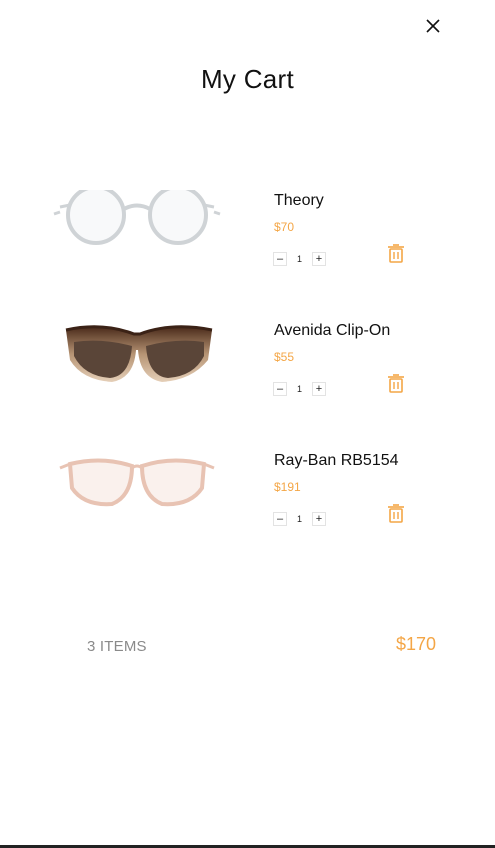 Image resolution: width=495 pixels, height=848 pixels. What do you see at coordinates (247, 79) in the screenshot?
I see `page-title: My Cart` at bounding box center [247, 79].